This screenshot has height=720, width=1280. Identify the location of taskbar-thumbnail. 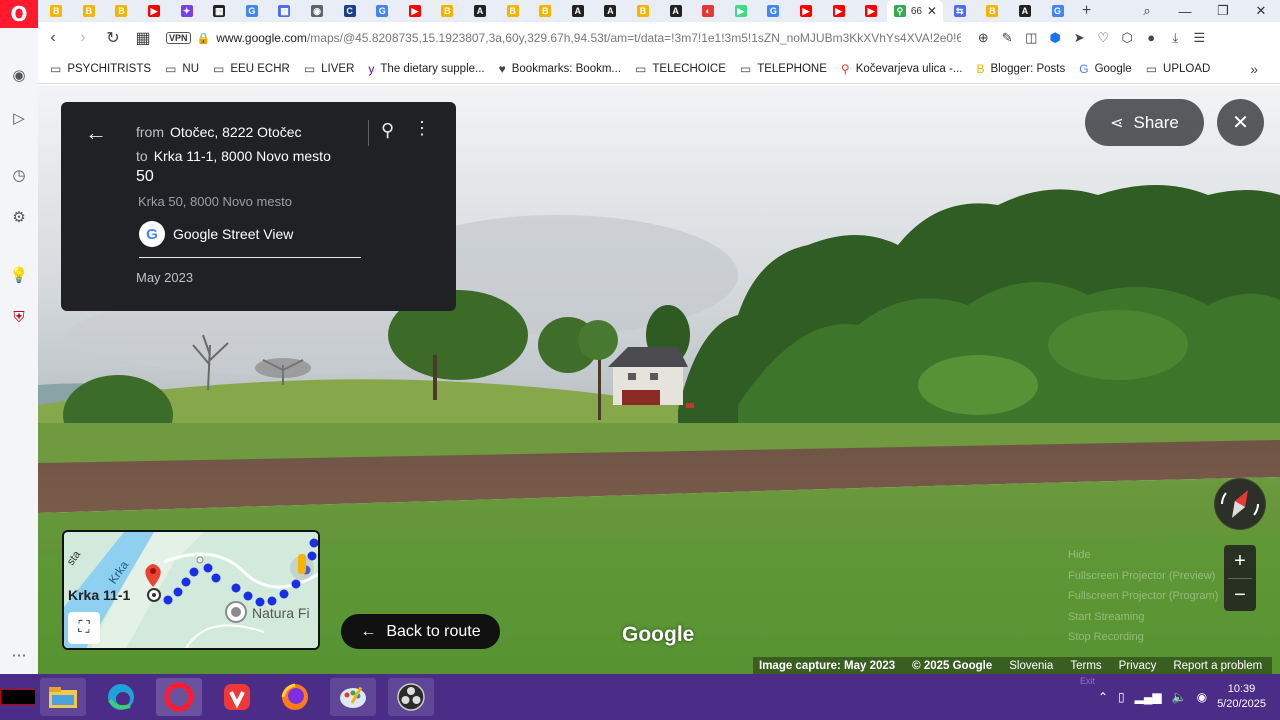
(18, 697).